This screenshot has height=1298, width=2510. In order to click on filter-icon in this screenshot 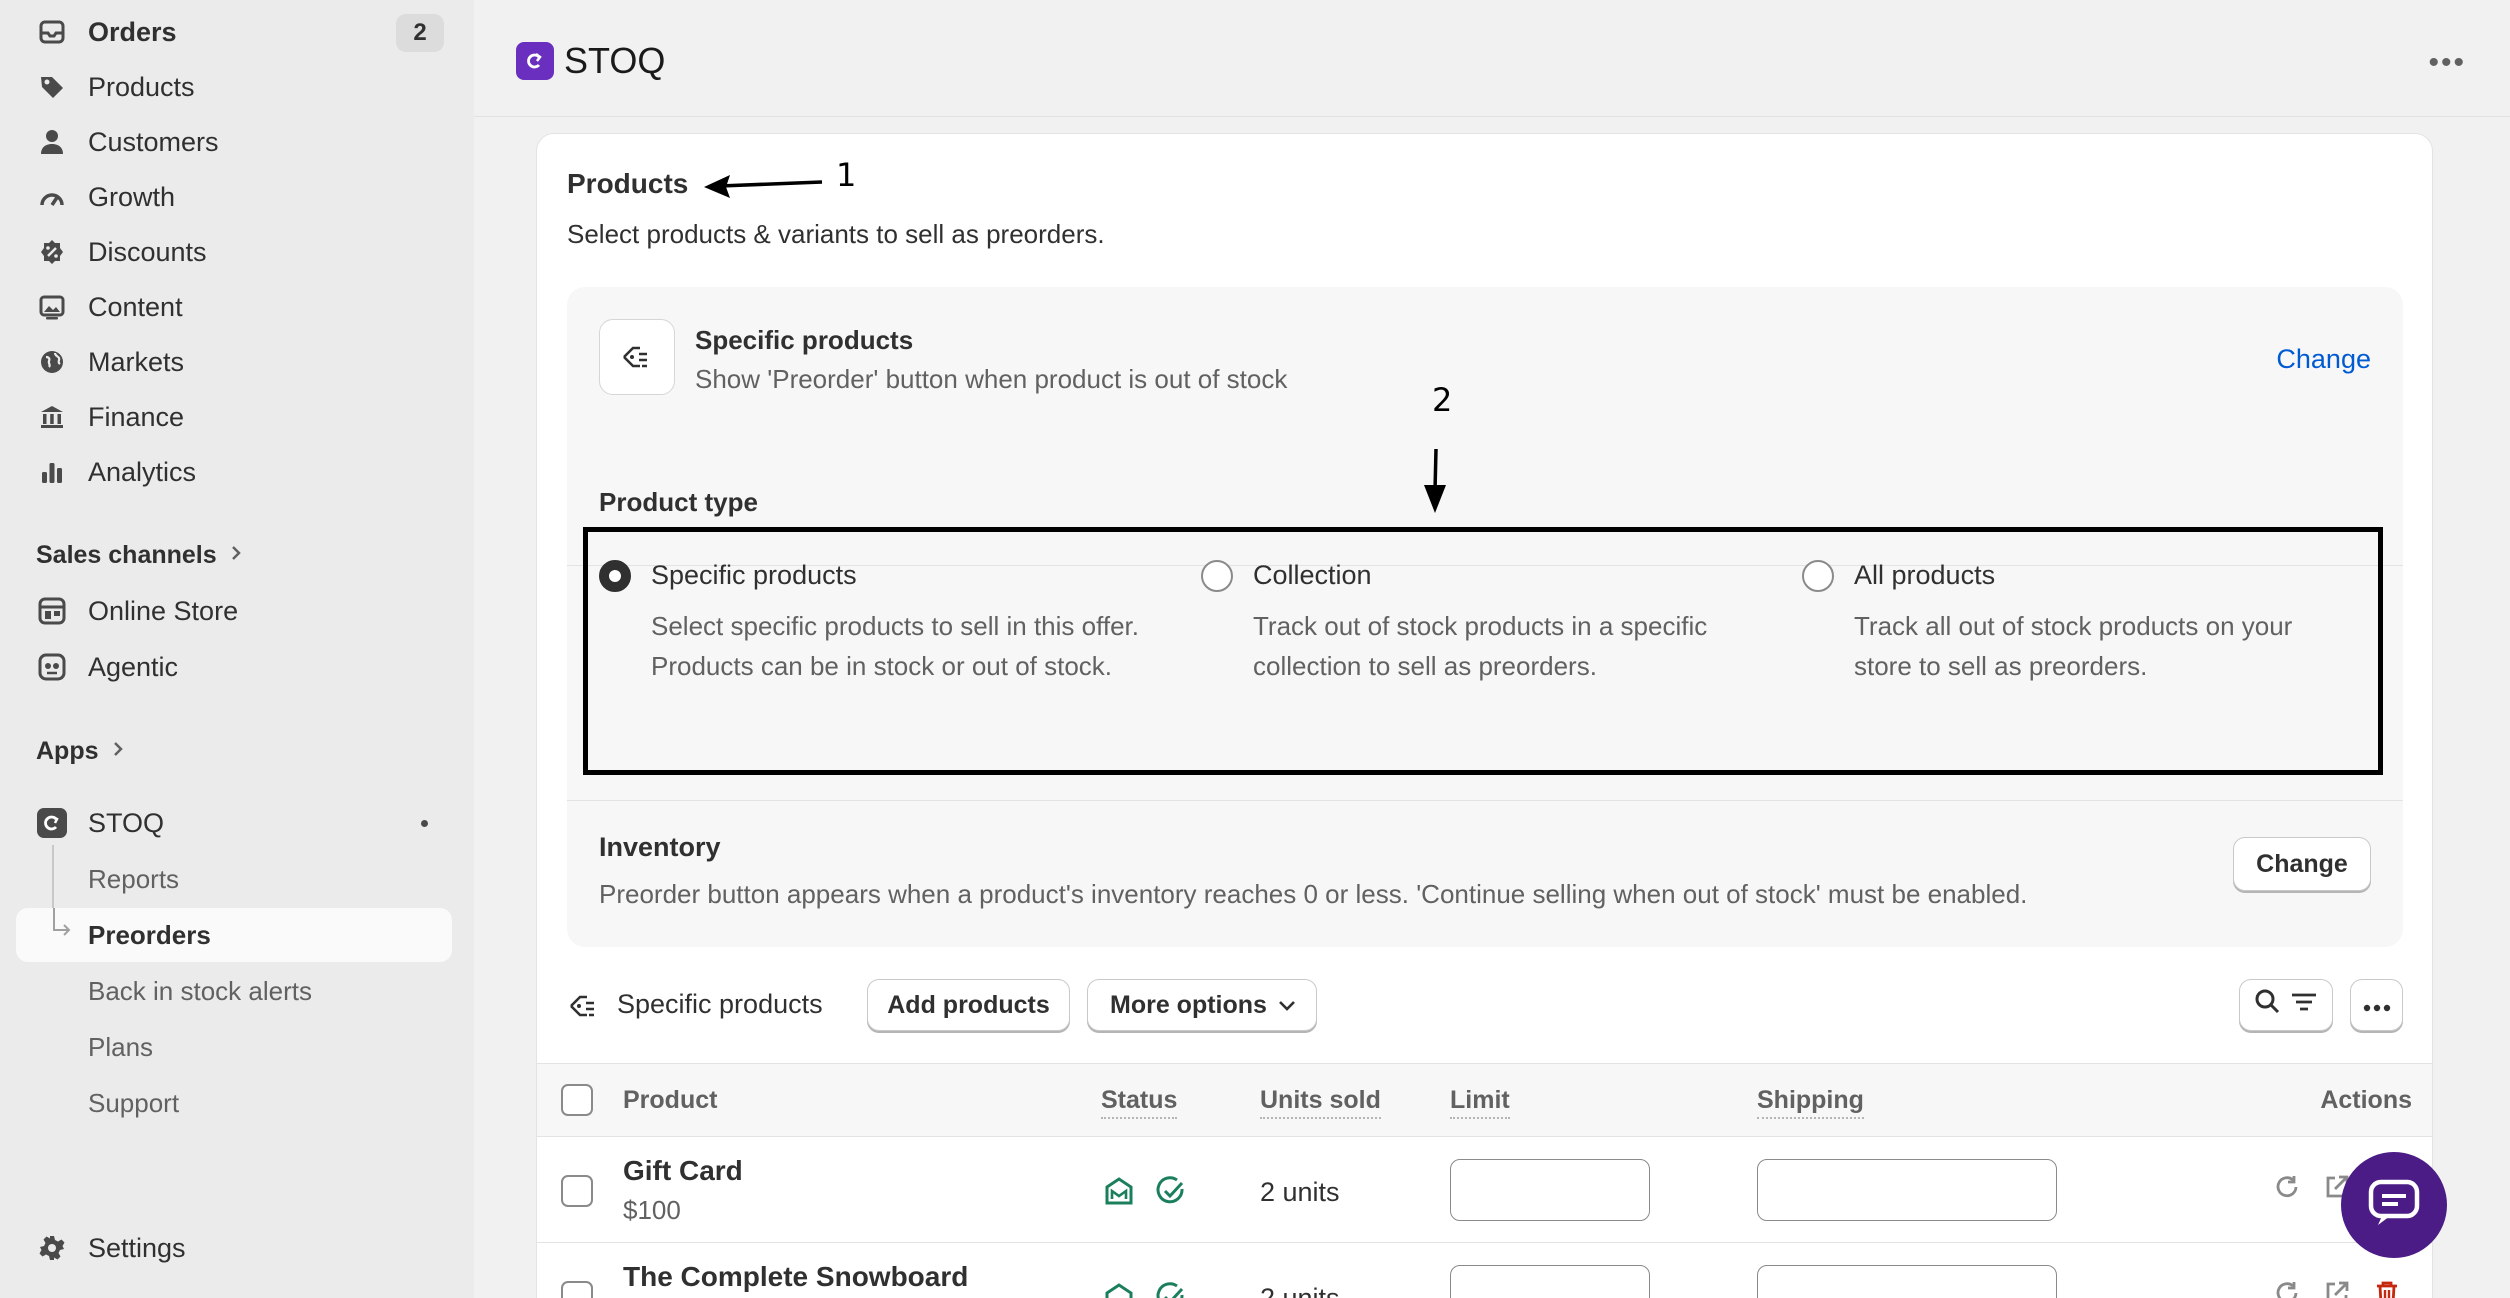, I will do `click(2304, 1005)`.